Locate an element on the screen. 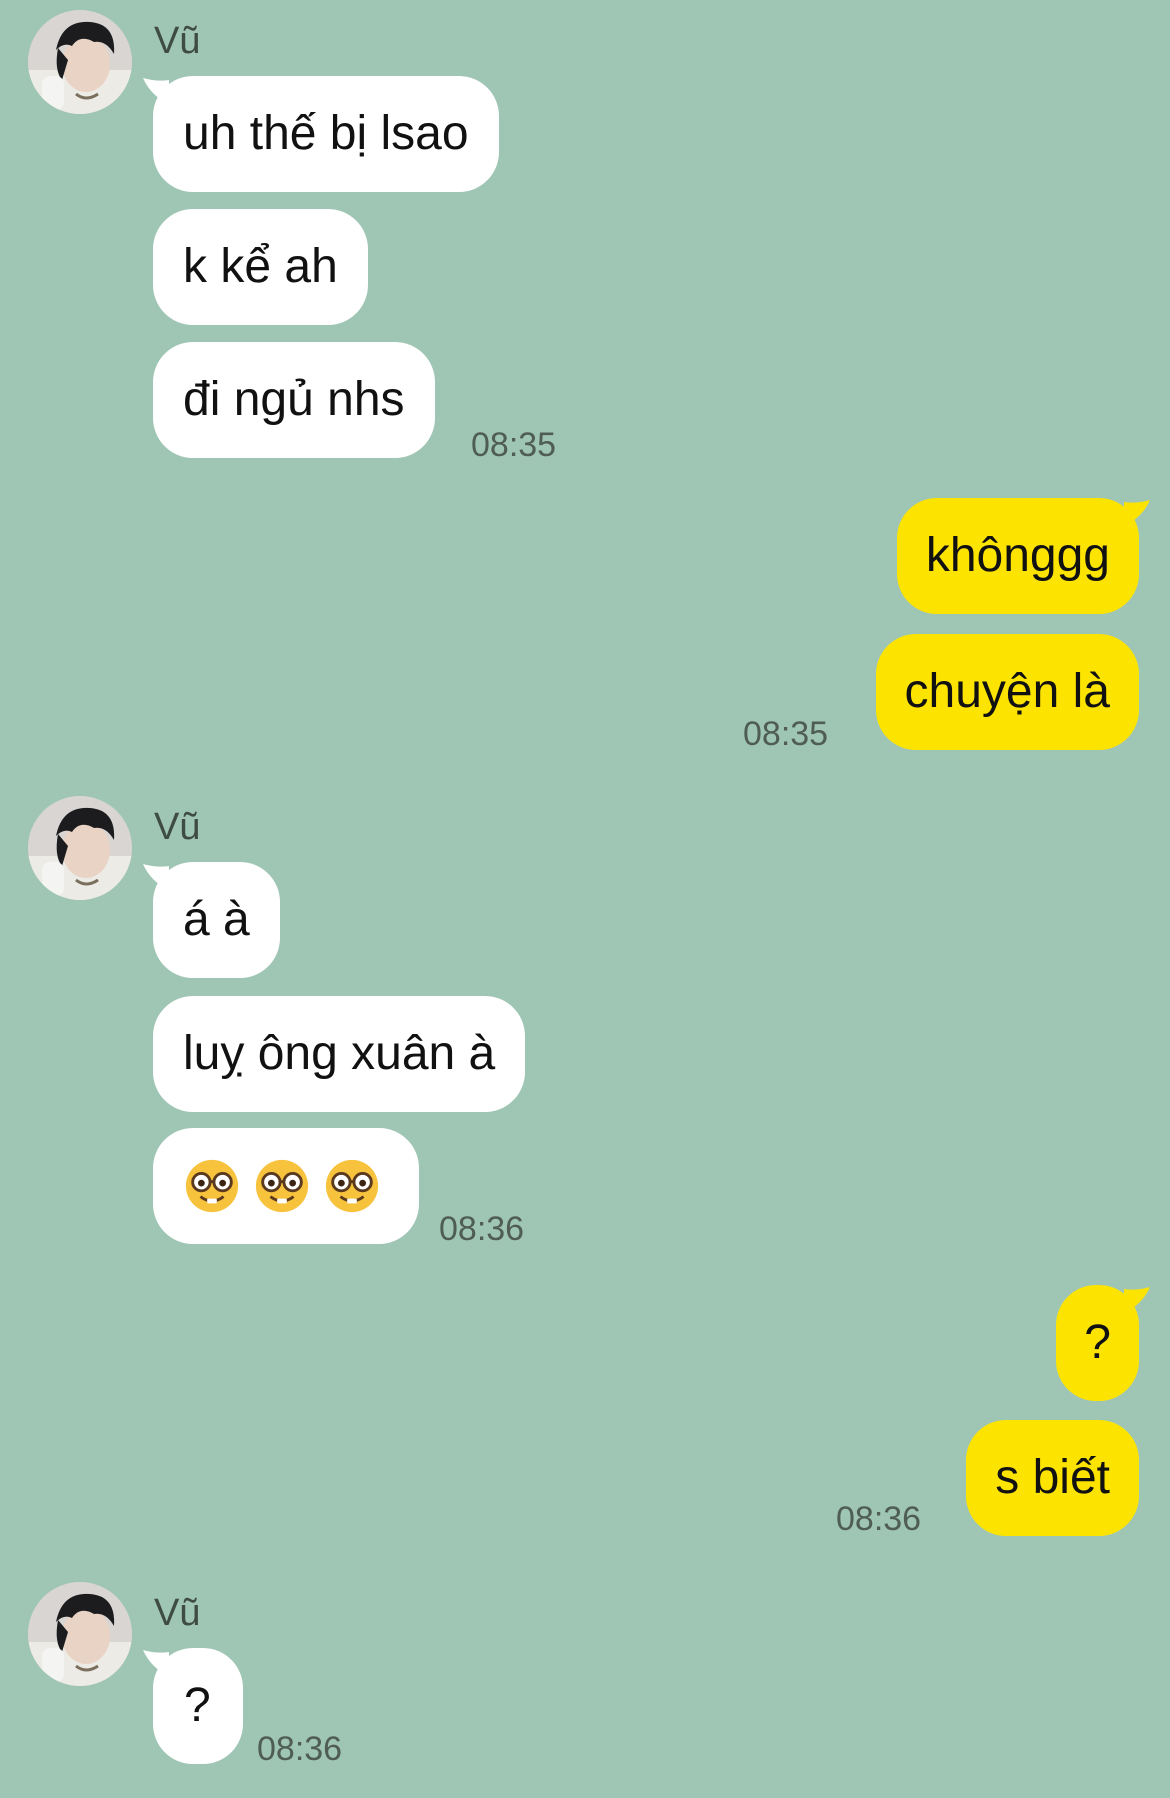 The width and height of the screenshot is (1170, 1798). message-text: luỵ ông xuân à is located at coordinates (339, 1053).